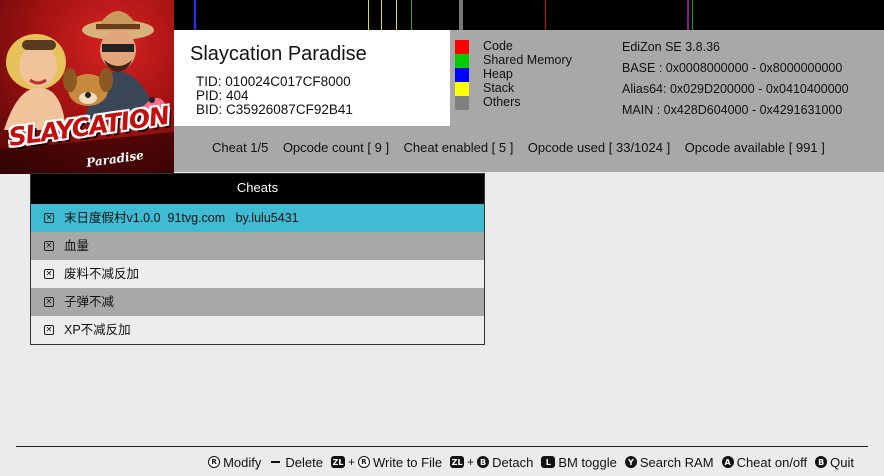 The image size is (884, 476). I want to click on legend-label: Others, so click(502, 102).